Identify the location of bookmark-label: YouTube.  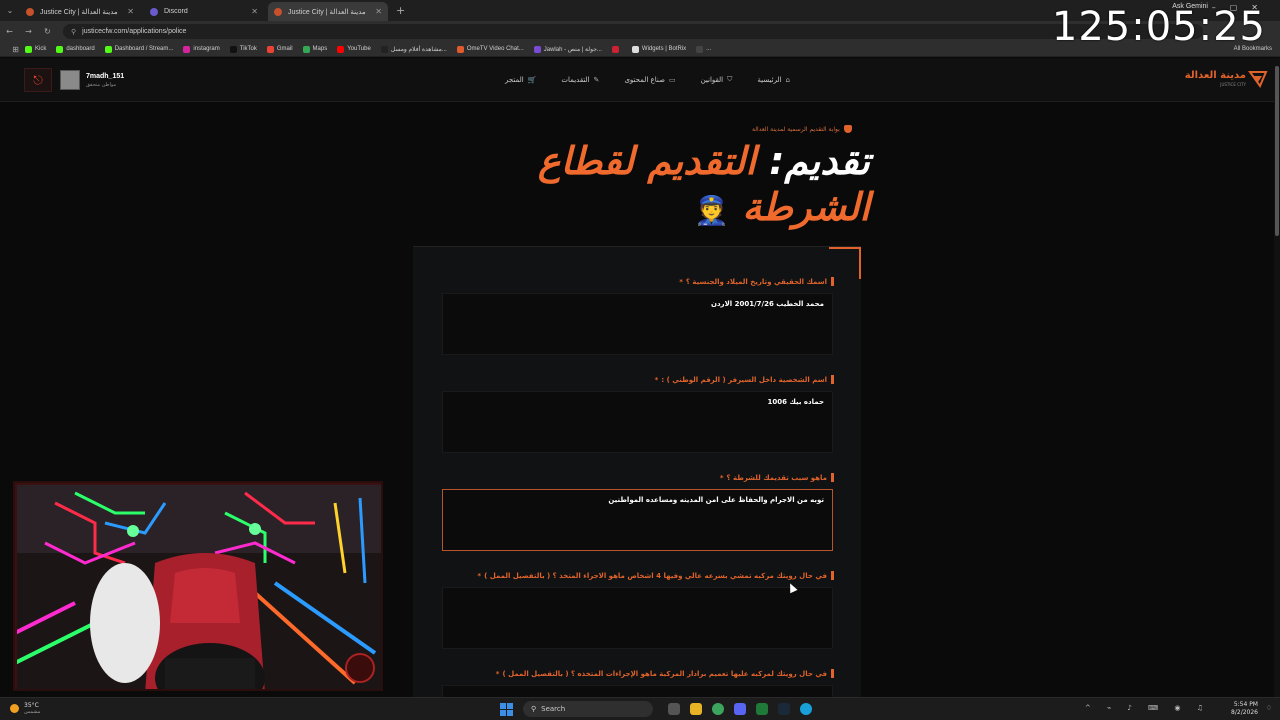
(359, 49).